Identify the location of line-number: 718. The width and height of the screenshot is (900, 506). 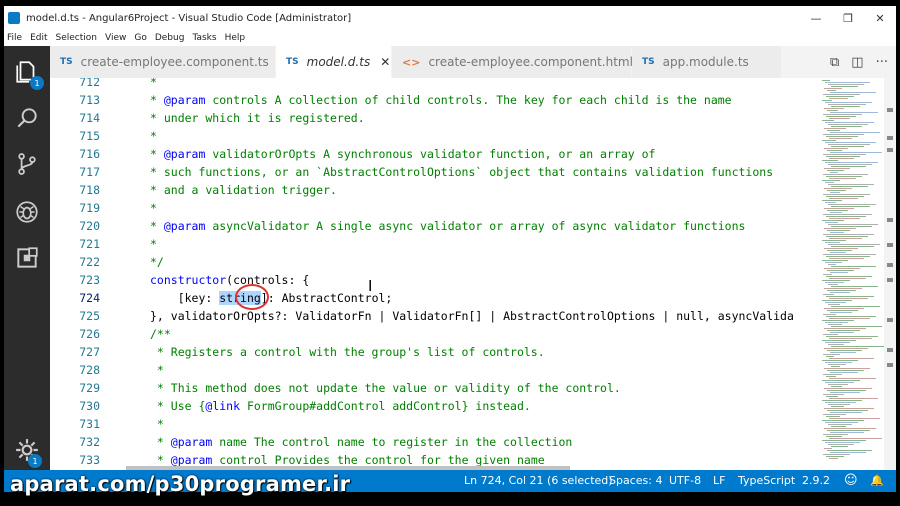
(89, 190).